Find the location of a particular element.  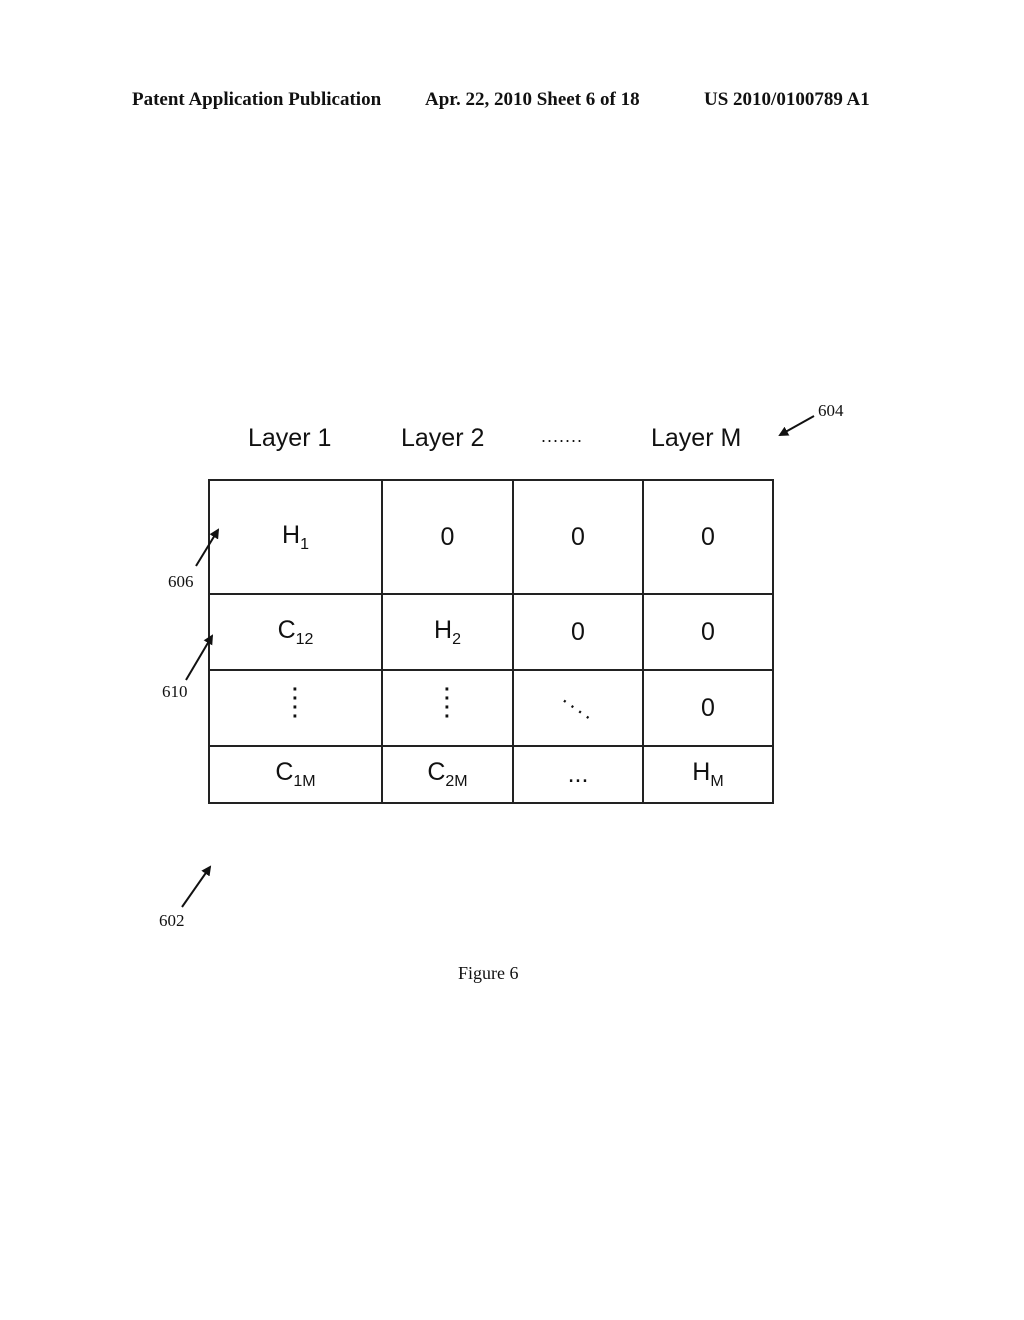

figure-caption: Figure 6 is located at coordinates (488, 973).